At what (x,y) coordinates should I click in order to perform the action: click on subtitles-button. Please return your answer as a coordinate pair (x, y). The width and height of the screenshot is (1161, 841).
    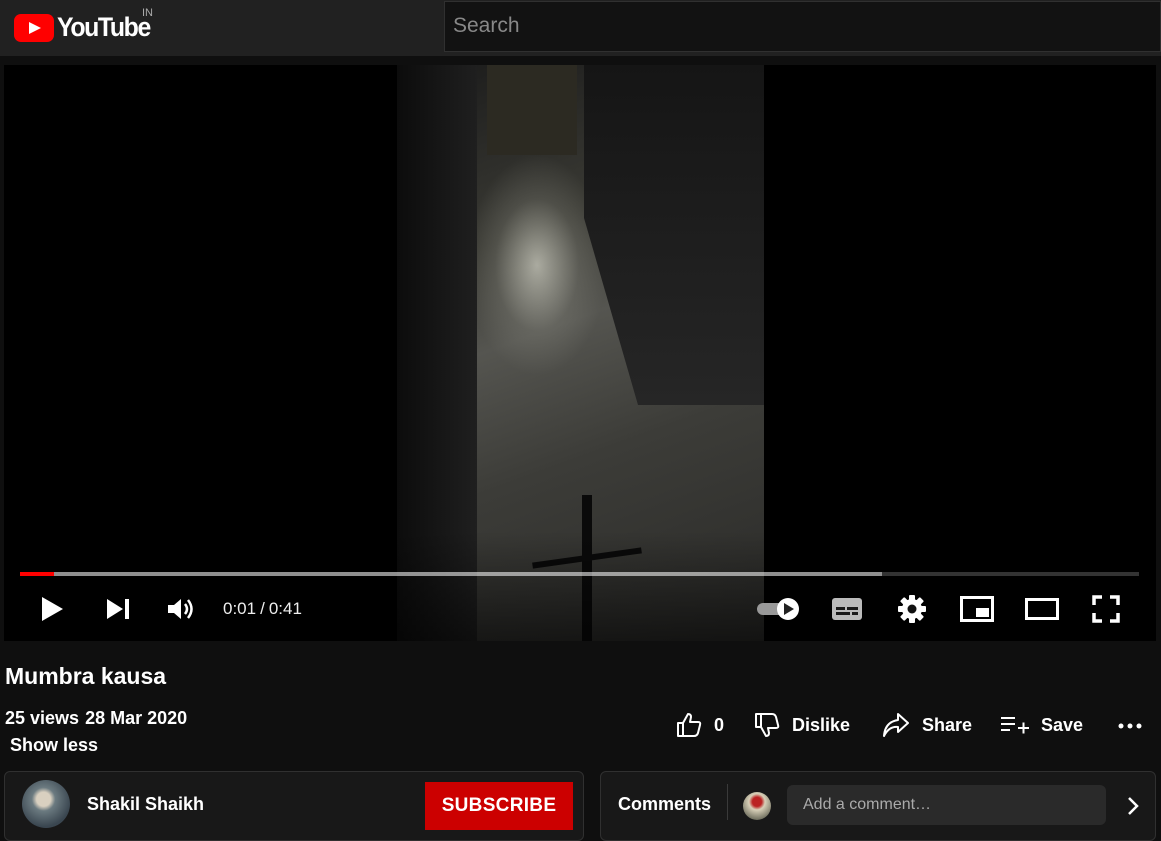
    Looking at the image, I should click on (847, 609).